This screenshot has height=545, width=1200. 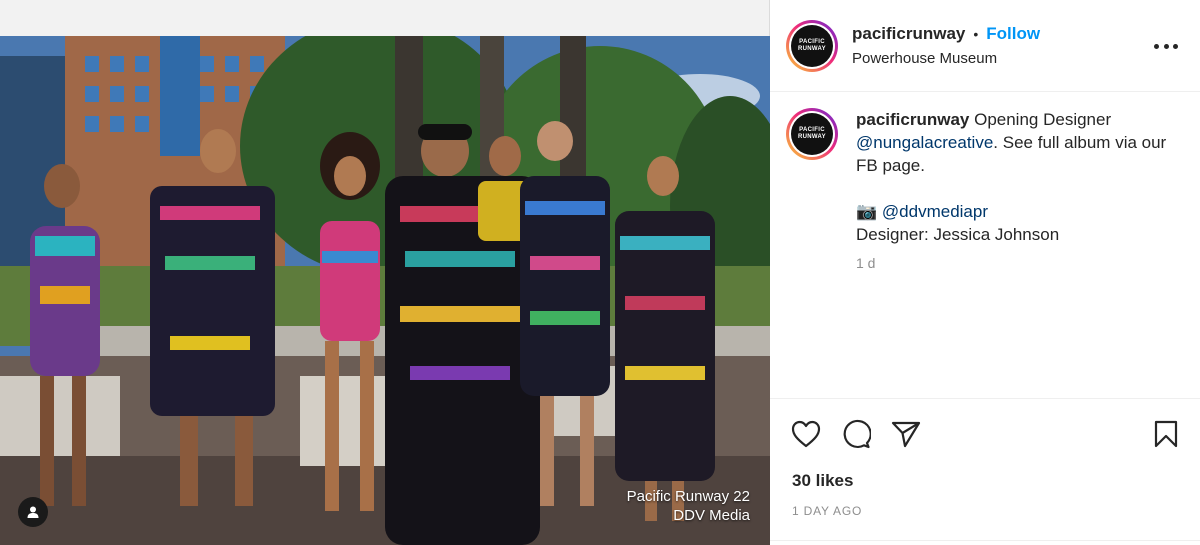 What do you see at coordinates (812, 130) in the screenshot?
I see `caption-avatar-logo-text-1: PACIFIC` at bounding box center [812, 130].